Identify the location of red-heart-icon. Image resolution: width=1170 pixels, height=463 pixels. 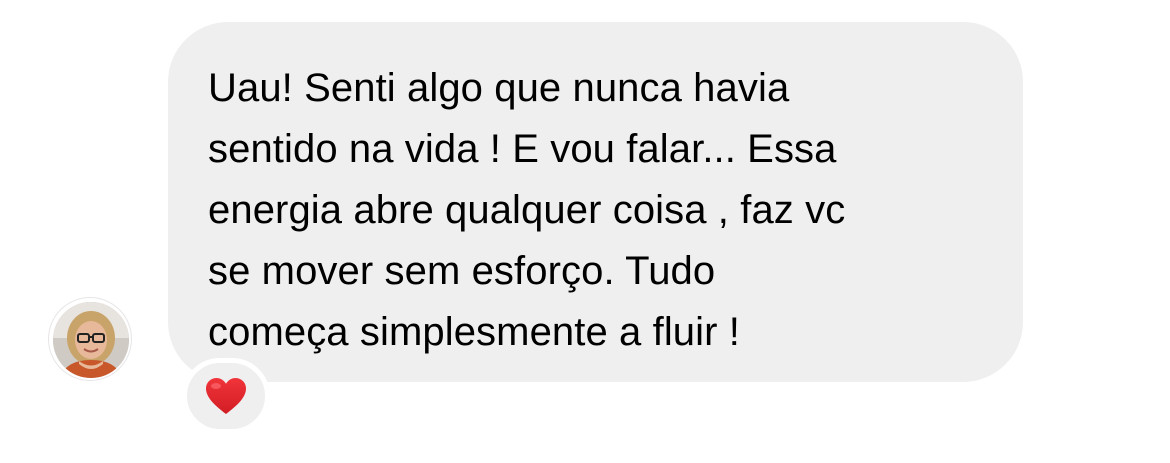
(226, 396).